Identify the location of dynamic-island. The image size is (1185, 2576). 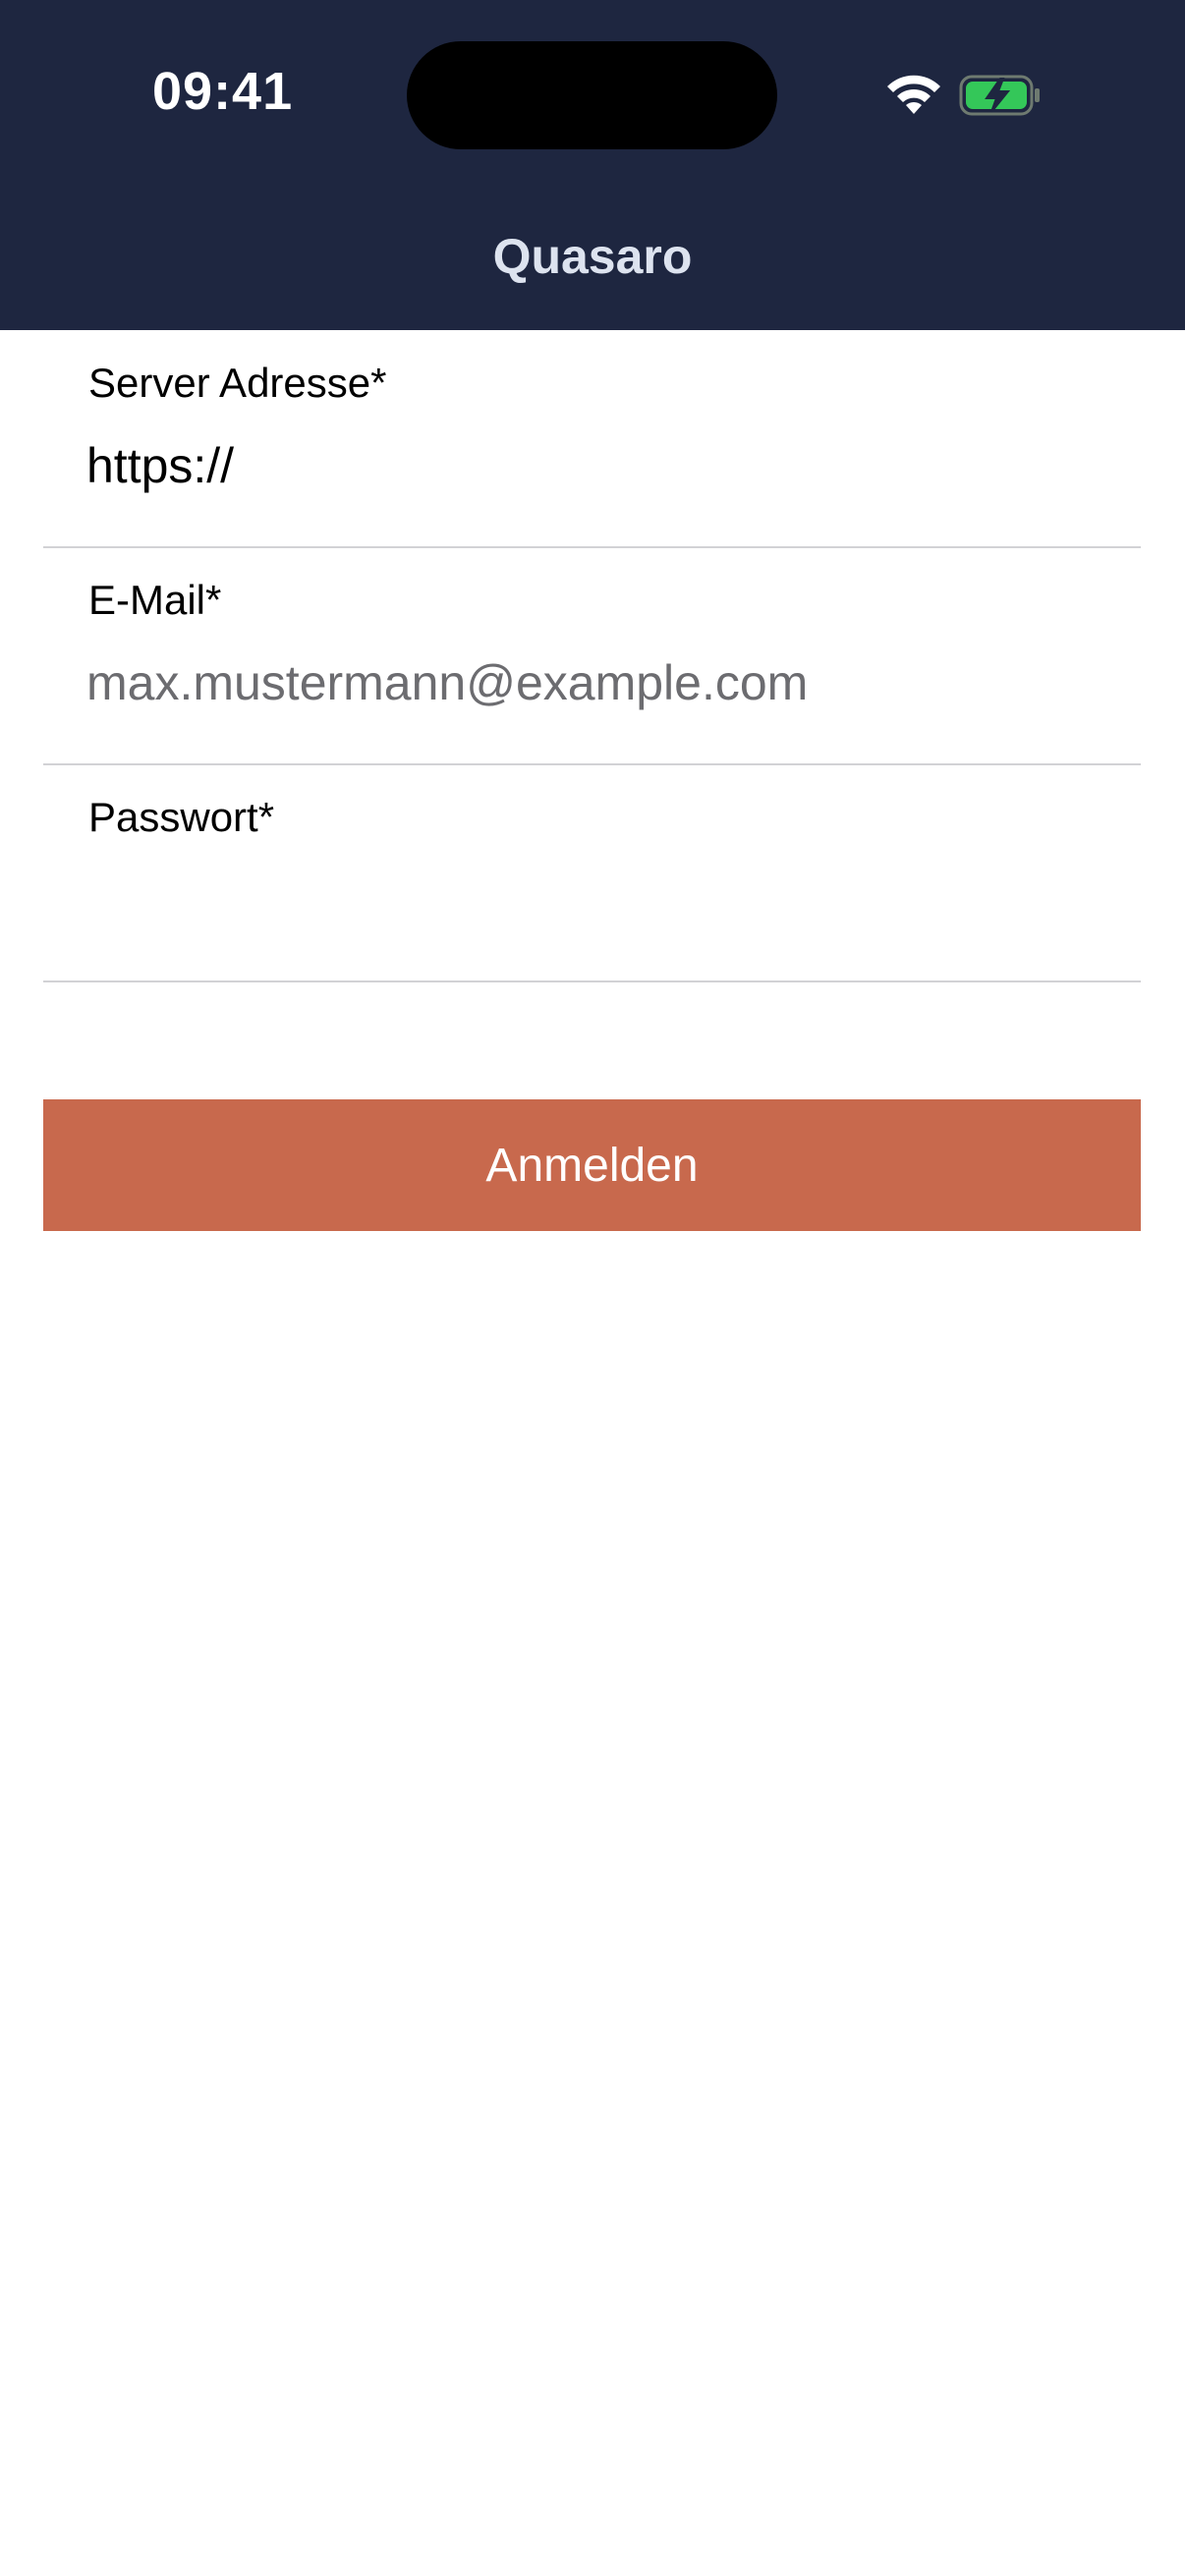
(592, 95).